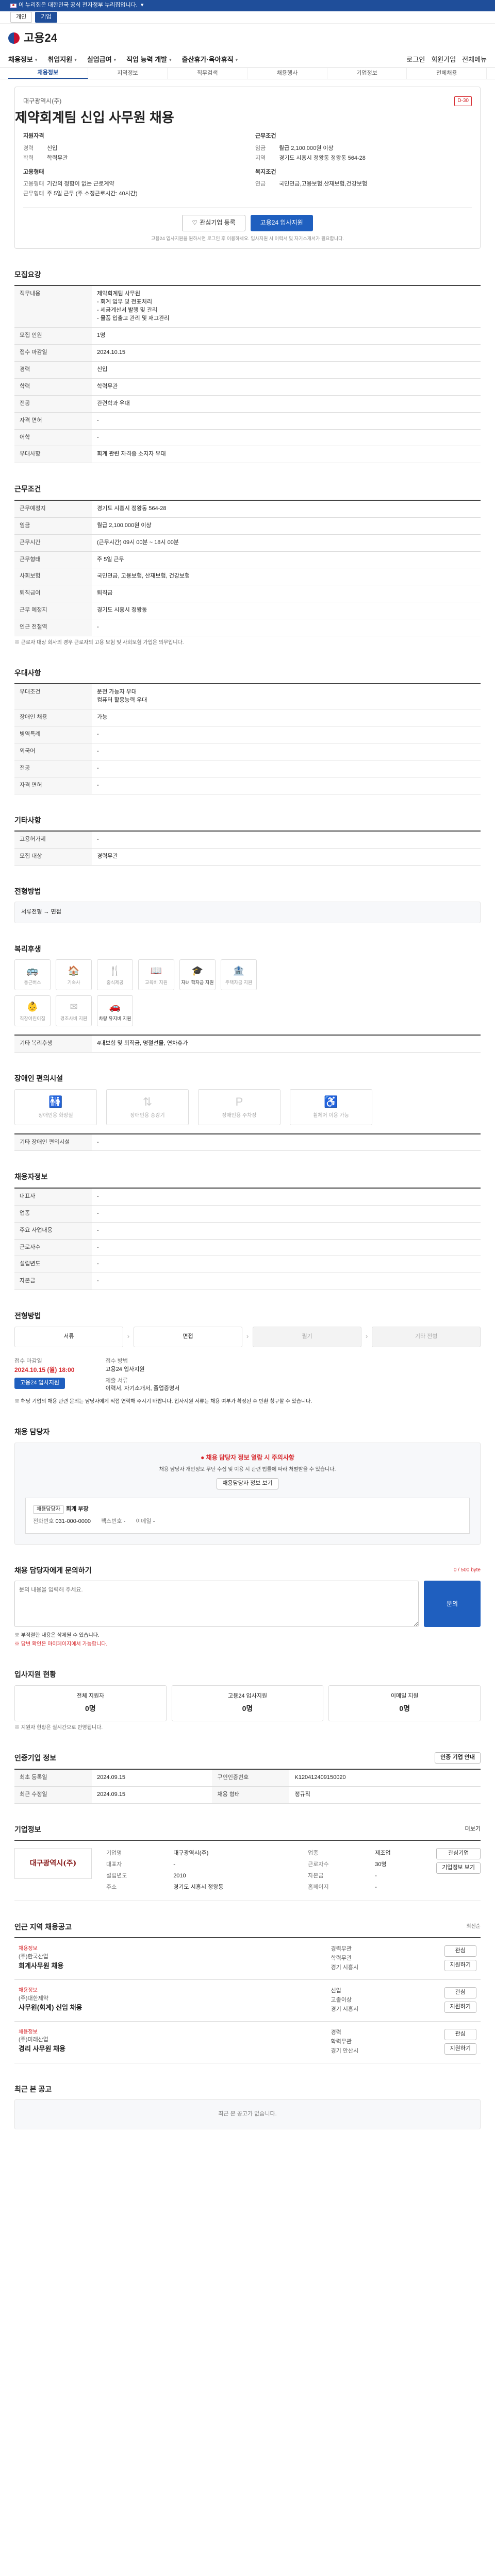 The width and height of the screenshot is (495, 2576). I want to click on welfare-item: 🏠 기숙사, so click(74, 975).